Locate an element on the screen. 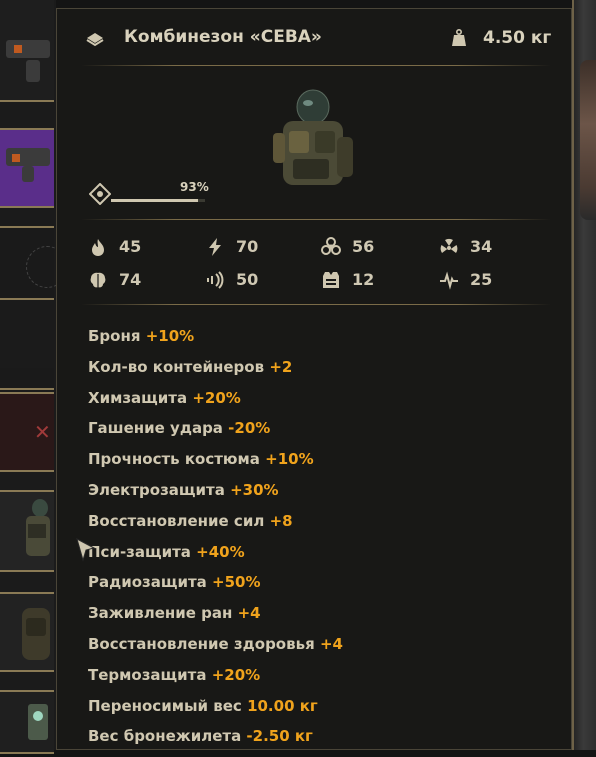 The height and width of the screenshot is (757, 596). biohazard-icon is located at coordinates (331, 246).